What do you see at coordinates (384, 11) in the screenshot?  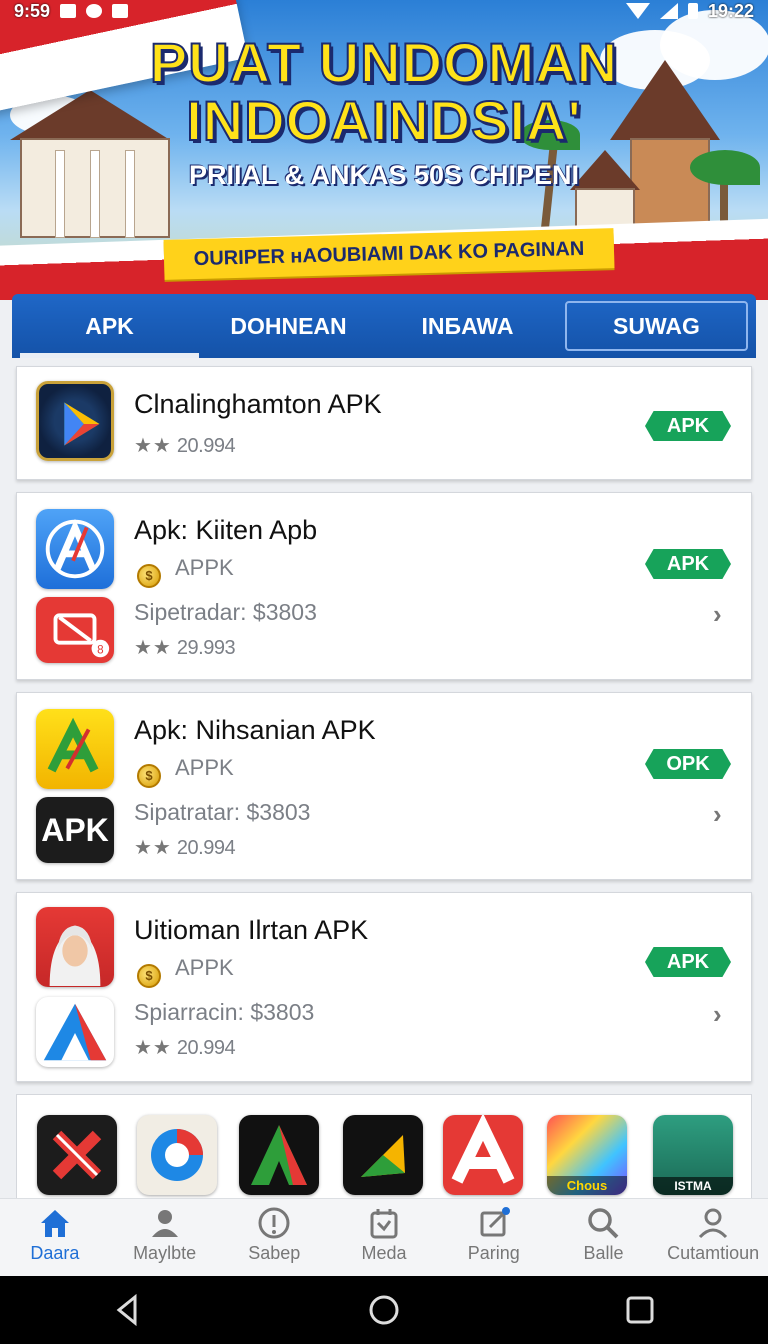 I see `status-bar: 9:59 19:22` at bounding box center [384, 11].